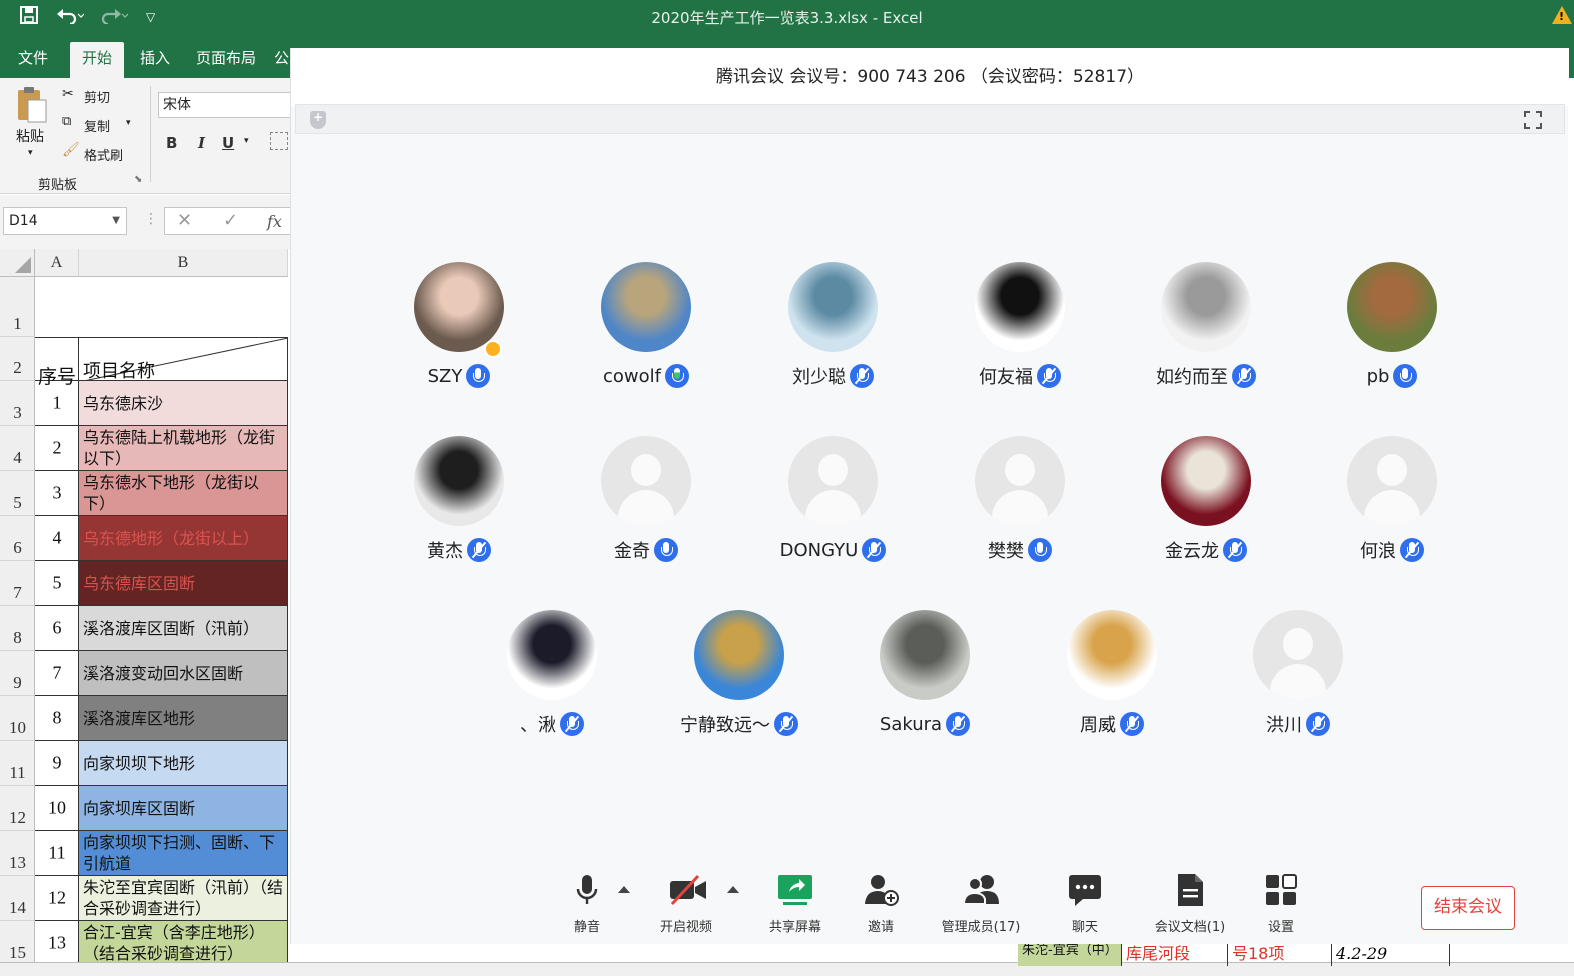 Image resolution: width=1574 pixels, height=976 pixels. I want to click on project-name-cell: 溪洛渡库区地形, so click(183, 718).